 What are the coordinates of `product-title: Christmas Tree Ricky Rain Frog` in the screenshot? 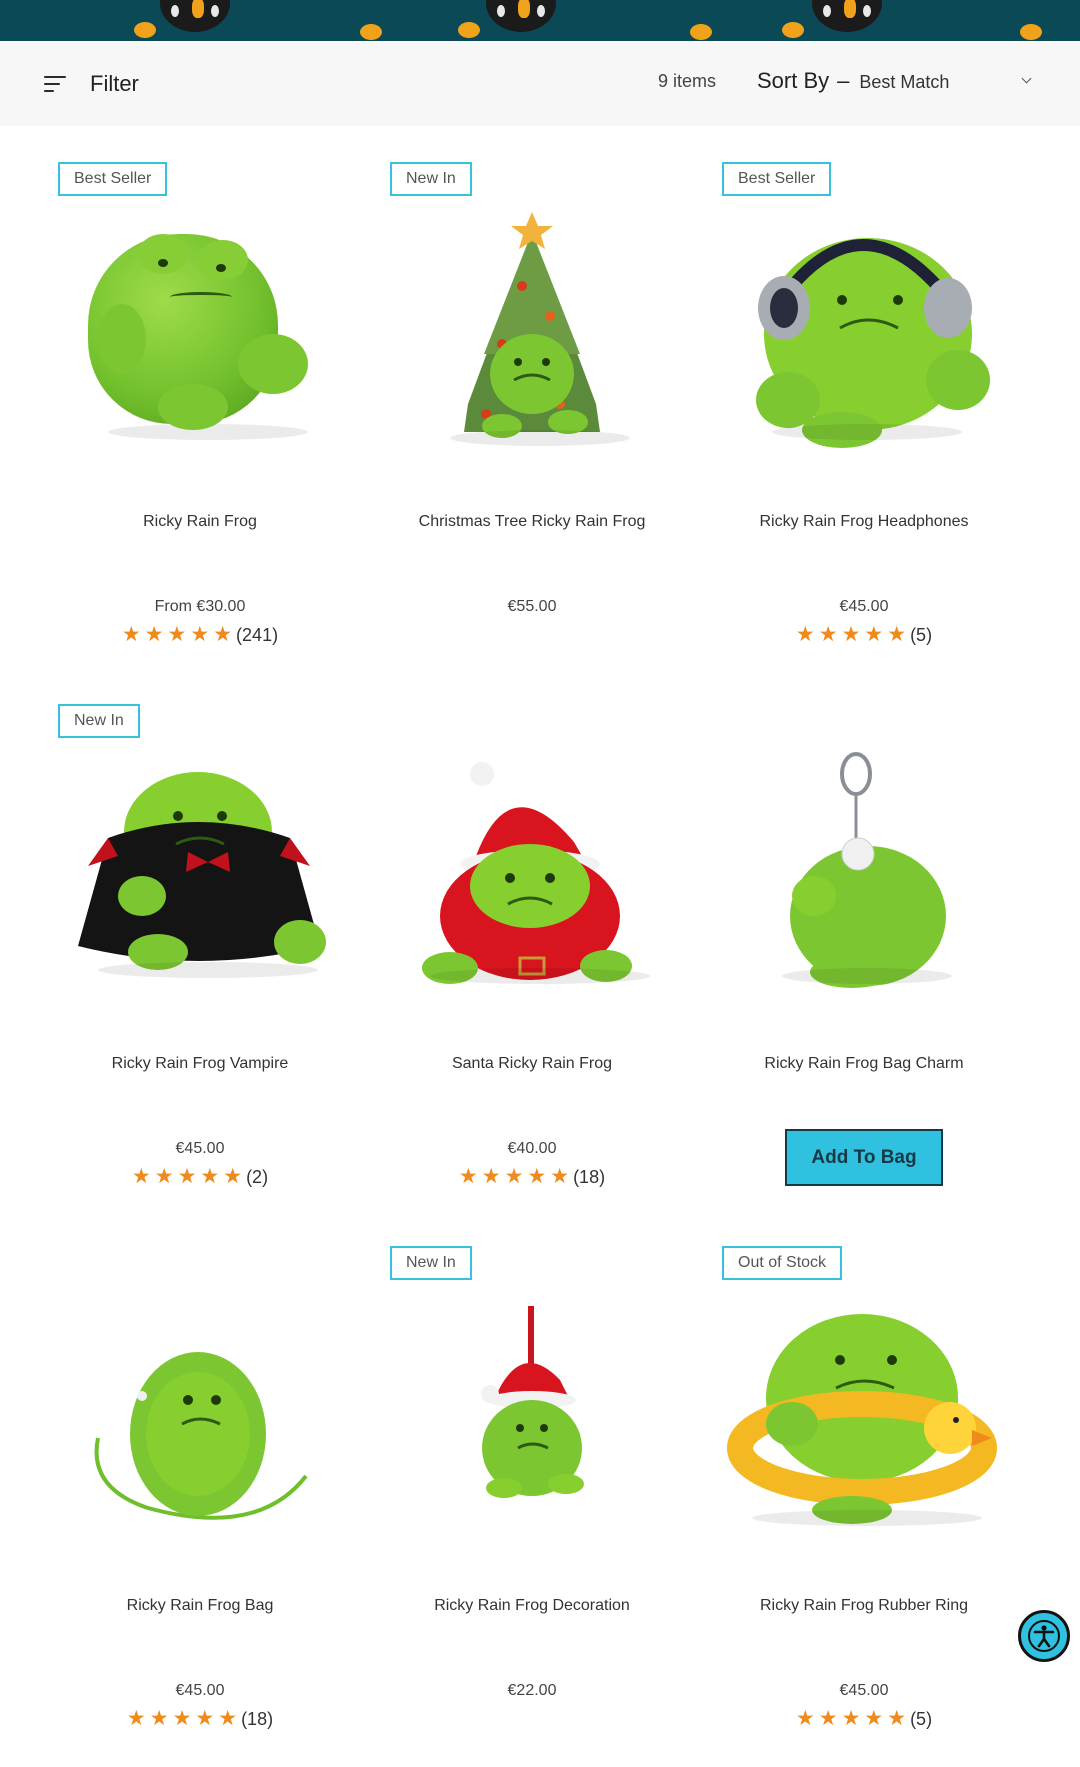 It's located at (532, 522).